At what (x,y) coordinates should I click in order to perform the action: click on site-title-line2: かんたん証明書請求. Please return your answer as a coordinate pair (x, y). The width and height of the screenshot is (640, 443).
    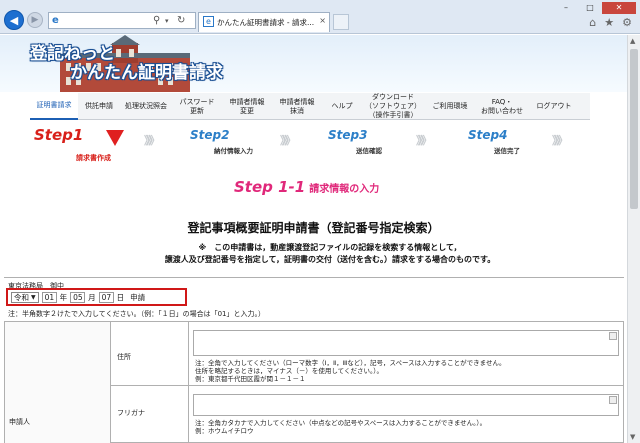
    Looking at the image, I should click on (146, 73).